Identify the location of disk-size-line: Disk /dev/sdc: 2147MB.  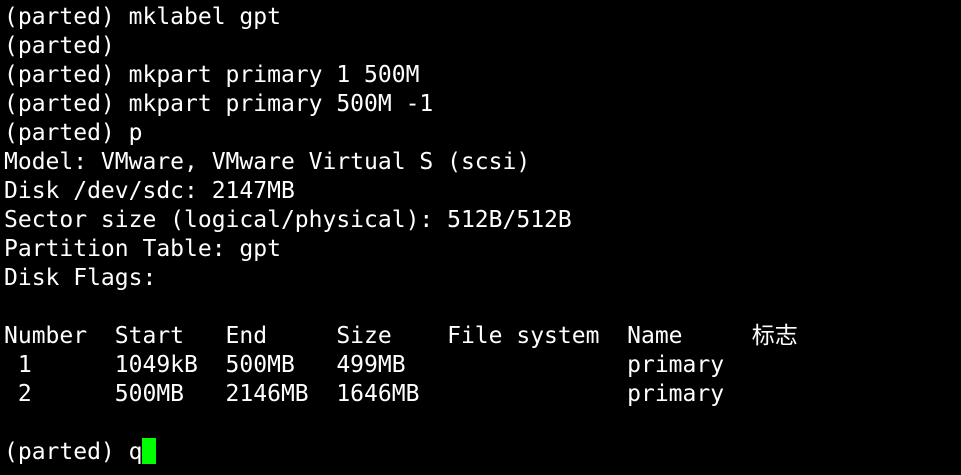
(149, 191).